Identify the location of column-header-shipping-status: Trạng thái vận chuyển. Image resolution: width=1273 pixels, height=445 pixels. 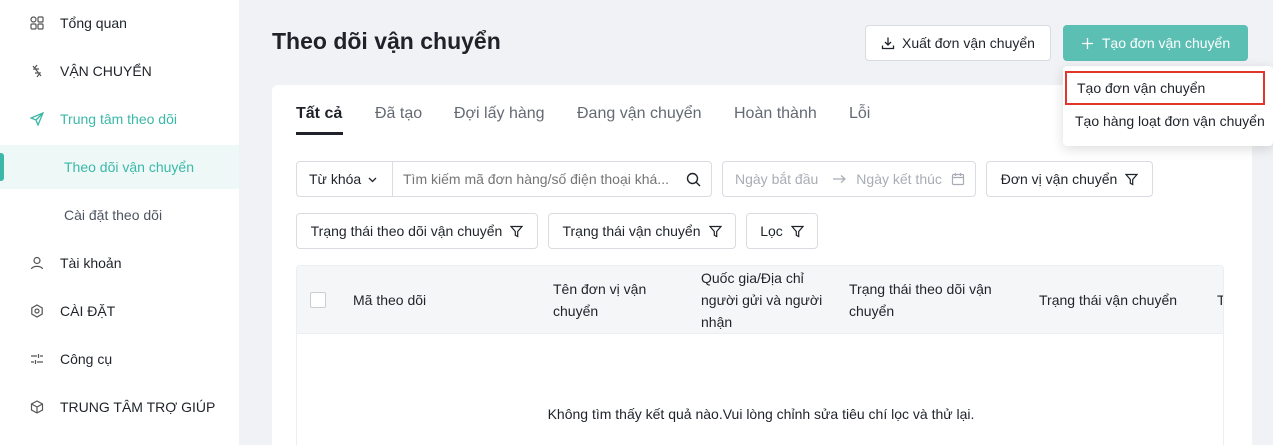
(1108, 300).